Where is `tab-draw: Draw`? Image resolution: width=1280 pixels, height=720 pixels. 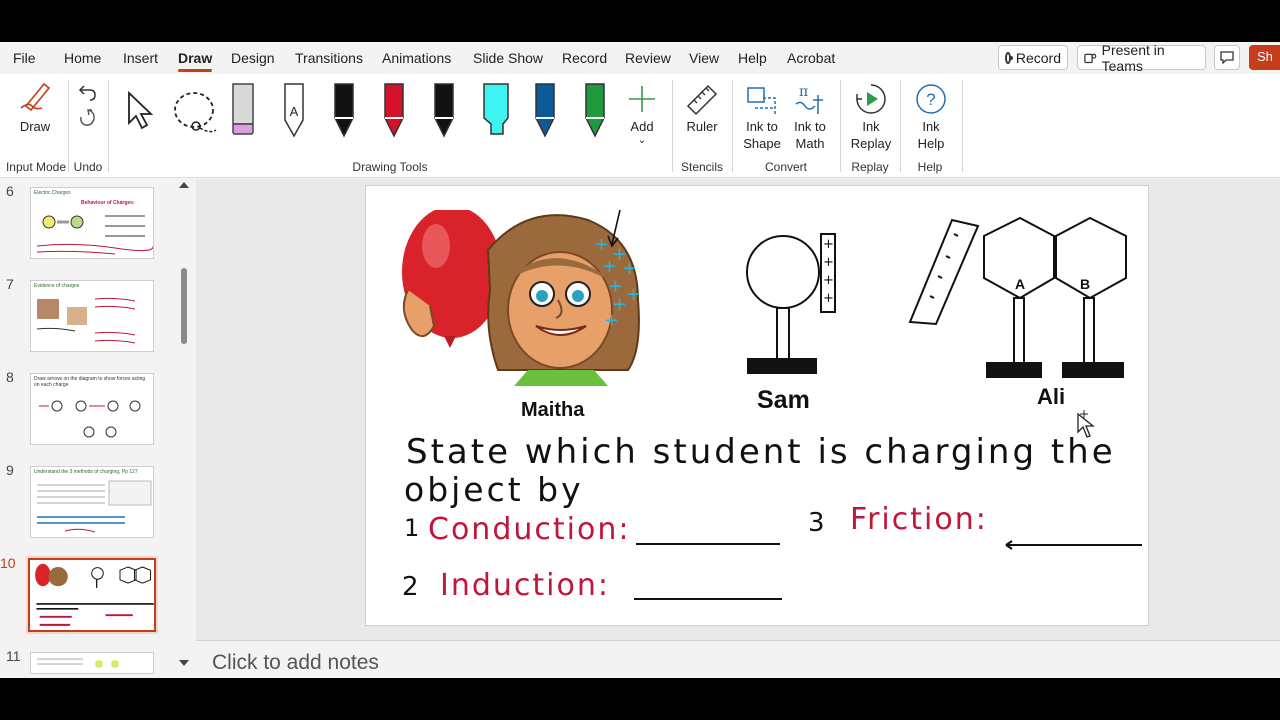 tab-draw: Draw is located at coordinates (195, 61).